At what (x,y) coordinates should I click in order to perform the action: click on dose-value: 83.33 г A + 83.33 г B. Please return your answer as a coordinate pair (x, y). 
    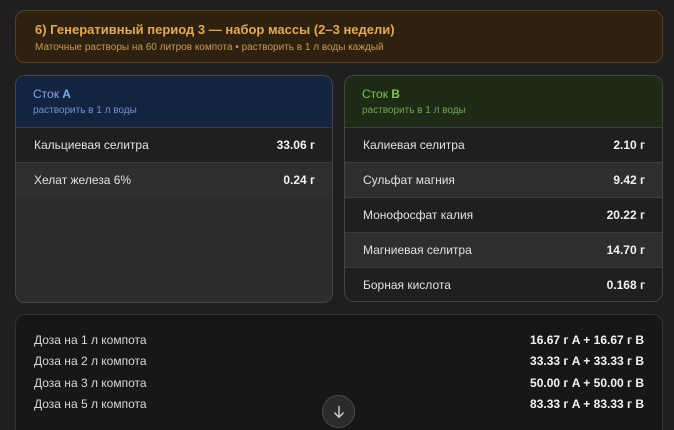
    Looking at the image, I should click on (587, 404).